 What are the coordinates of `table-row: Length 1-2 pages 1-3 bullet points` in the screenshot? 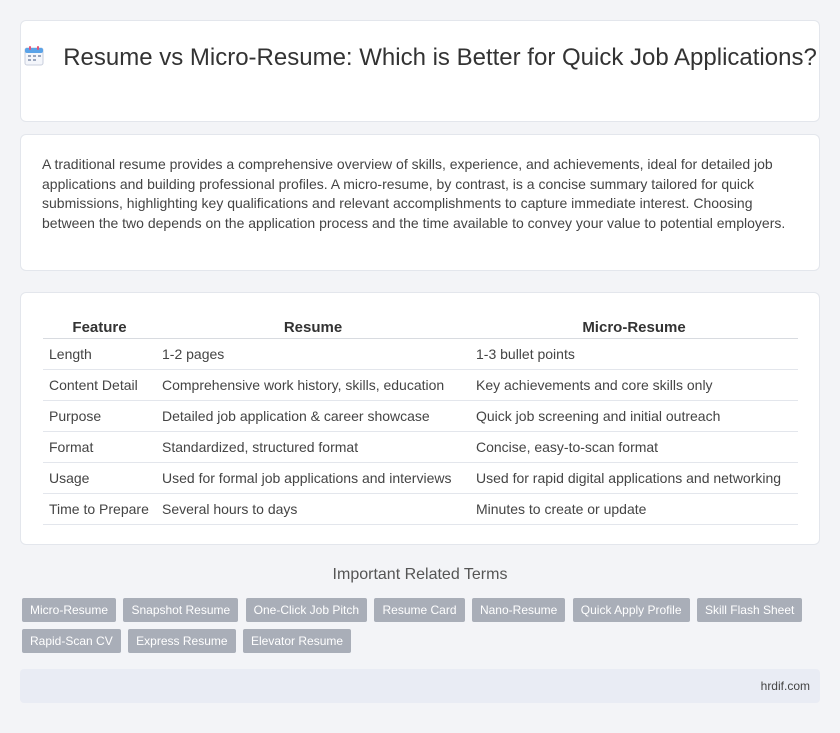 It's located at (420, 354).